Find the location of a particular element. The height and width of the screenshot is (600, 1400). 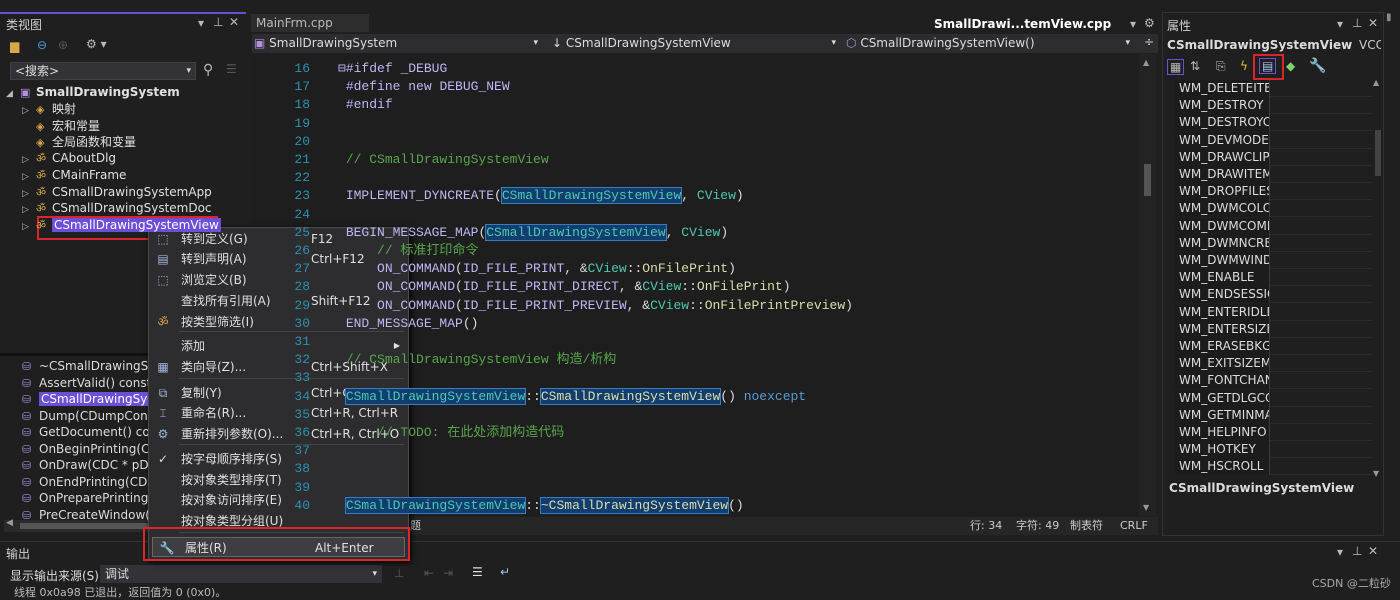

alphabetical-icon: ⇅ is located at coordinates (1195, 66).